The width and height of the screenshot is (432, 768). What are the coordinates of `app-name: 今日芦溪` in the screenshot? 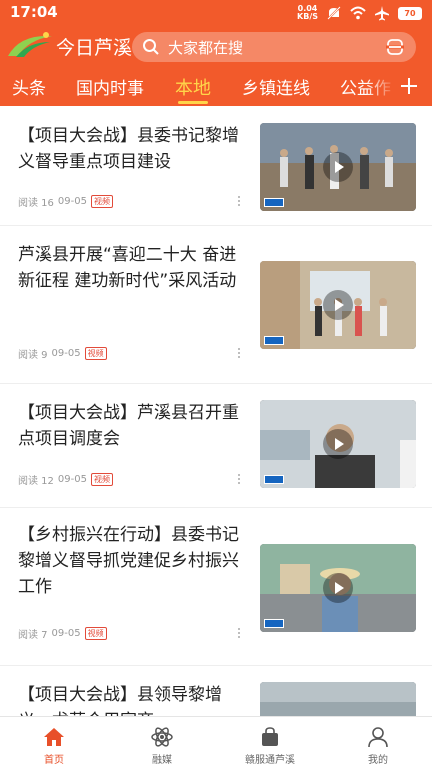 It's located at (94, 48).